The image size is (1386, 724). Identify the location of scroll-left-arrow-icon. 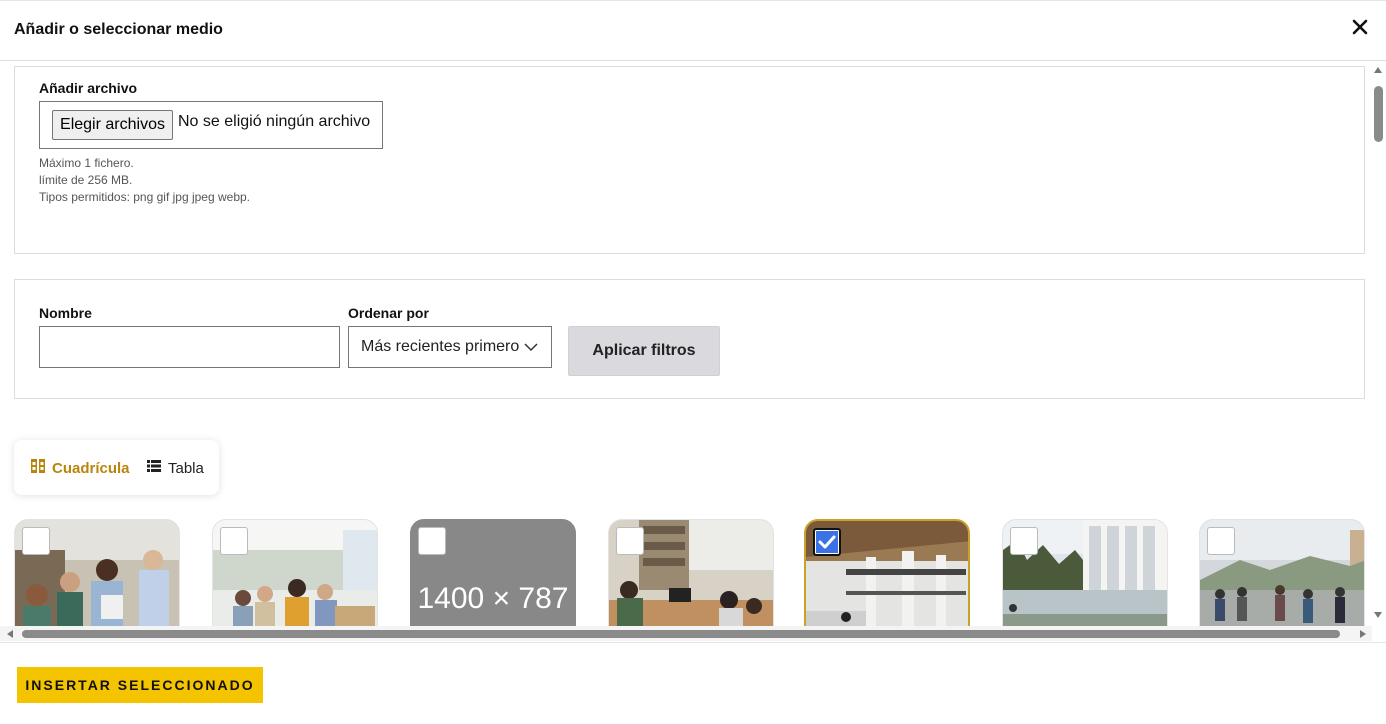
(10, 634).